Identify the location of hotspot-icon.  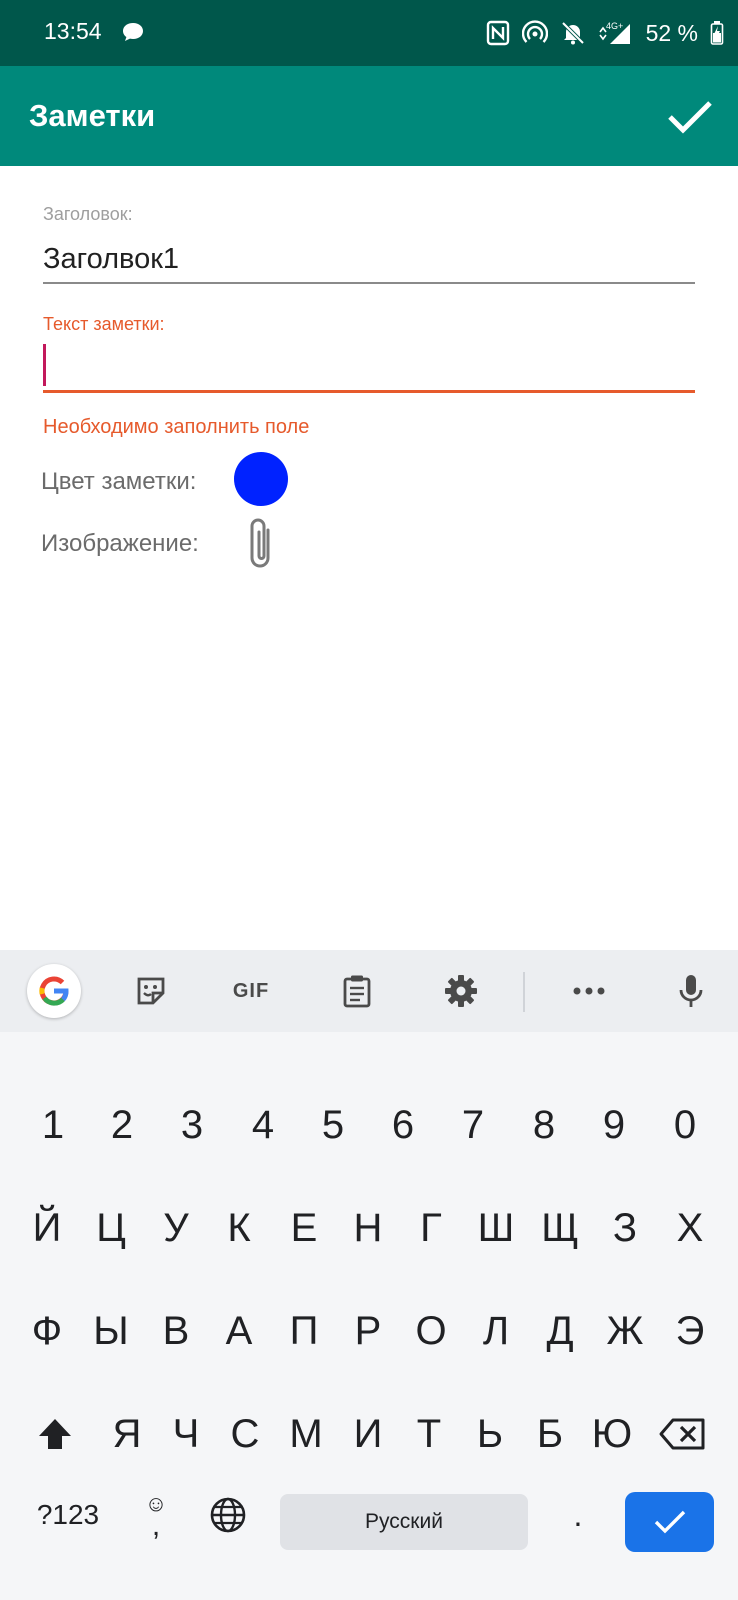
(534, 31).